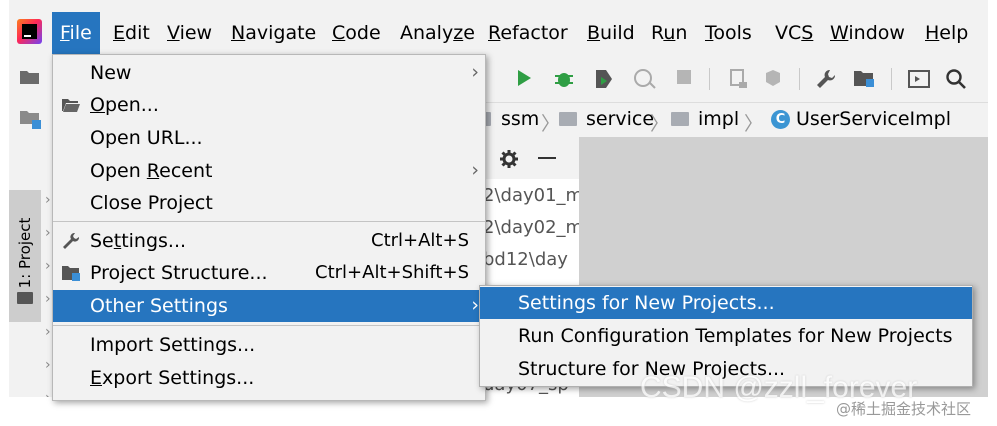  I want to click on tree-item: 2\day02_m, so click(531, 227).